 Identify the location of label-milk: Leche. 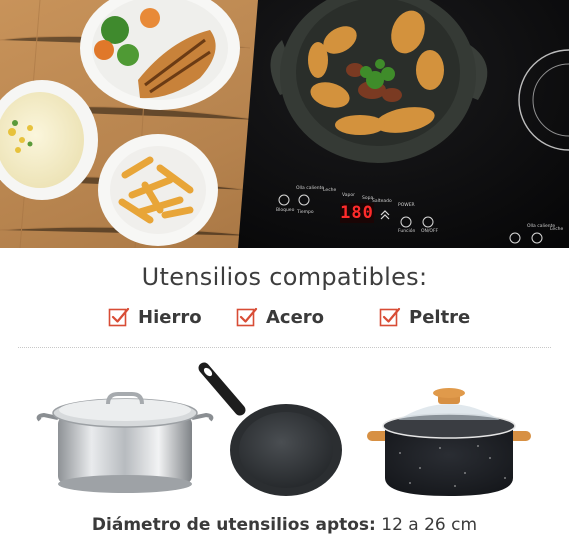
(330, 190).